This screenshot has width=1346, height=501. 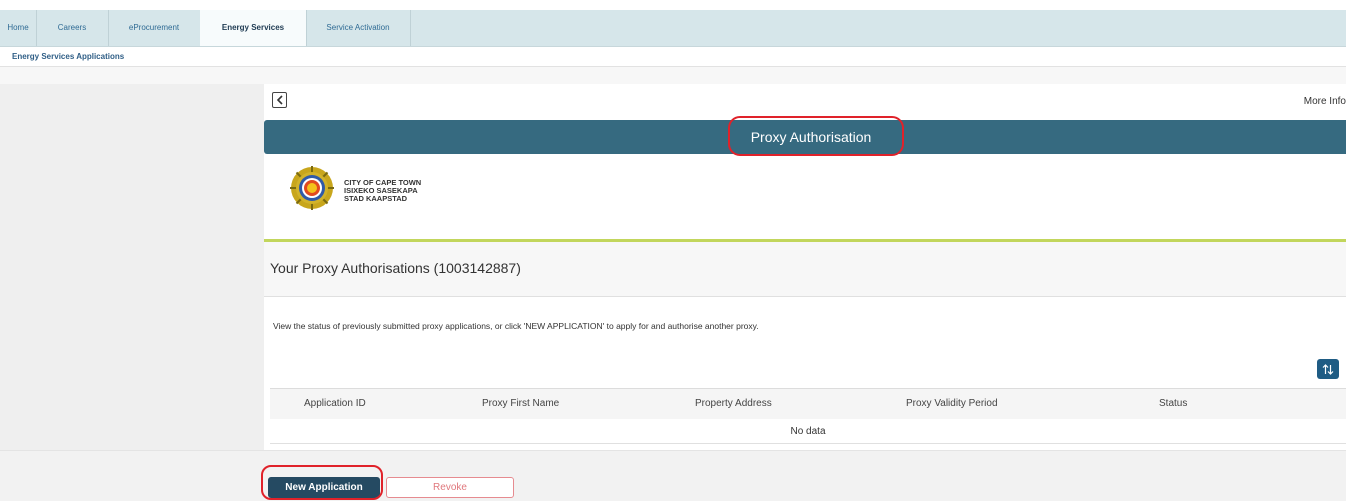 I want to click on tab-eprocurement: eProcurement, so click(x=154, y=28).